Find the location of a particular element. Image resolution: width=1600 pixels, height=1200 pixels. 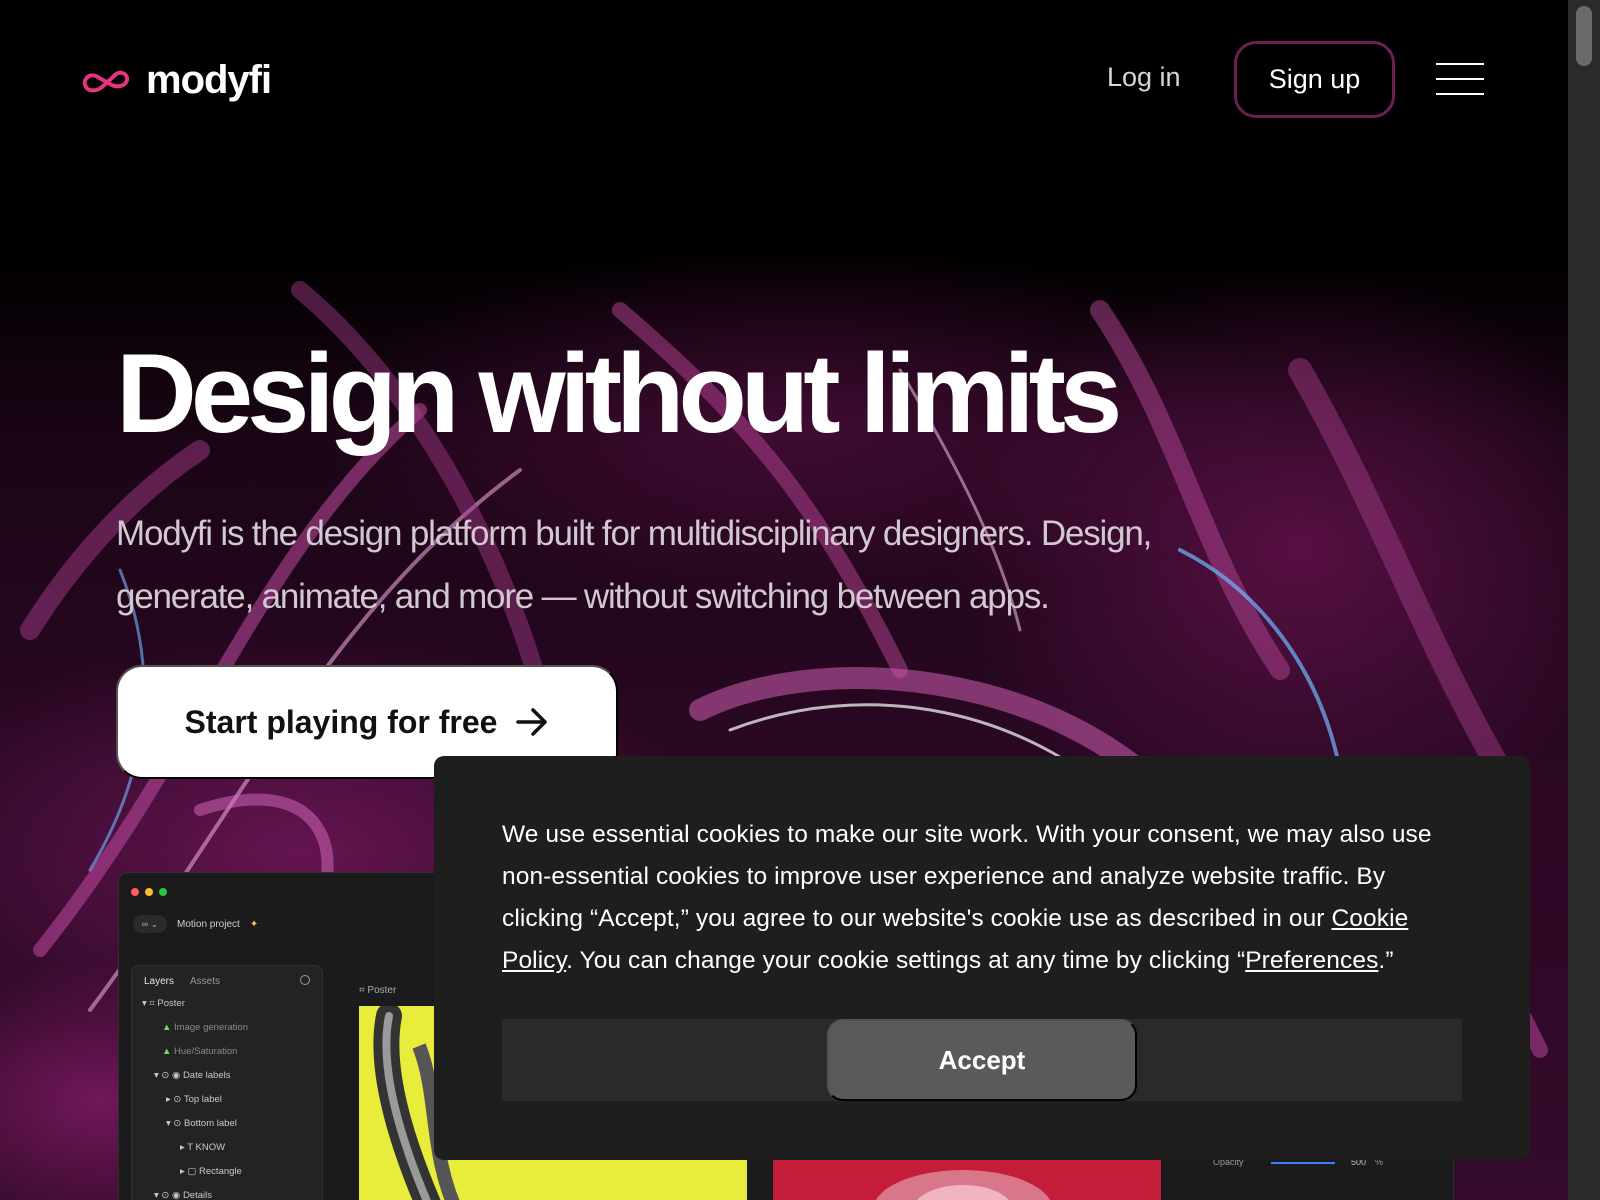

scrollbar-thumb is located at coordinates (1584, 36).